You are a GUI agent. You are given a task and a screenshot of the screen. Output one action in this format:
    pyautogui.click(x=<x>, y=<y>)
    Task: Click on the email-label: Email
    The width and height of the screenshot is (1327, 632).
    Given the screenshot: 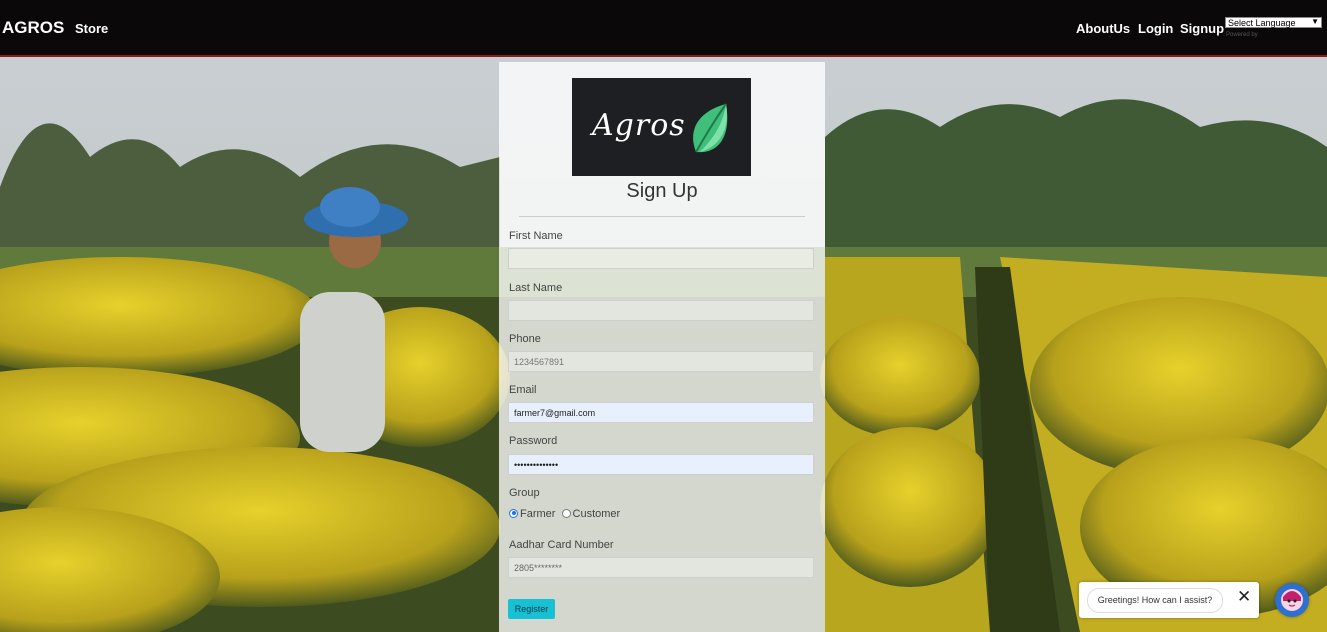 What is the action you would take?
    pyautogui.click(x=523, y=390)
    